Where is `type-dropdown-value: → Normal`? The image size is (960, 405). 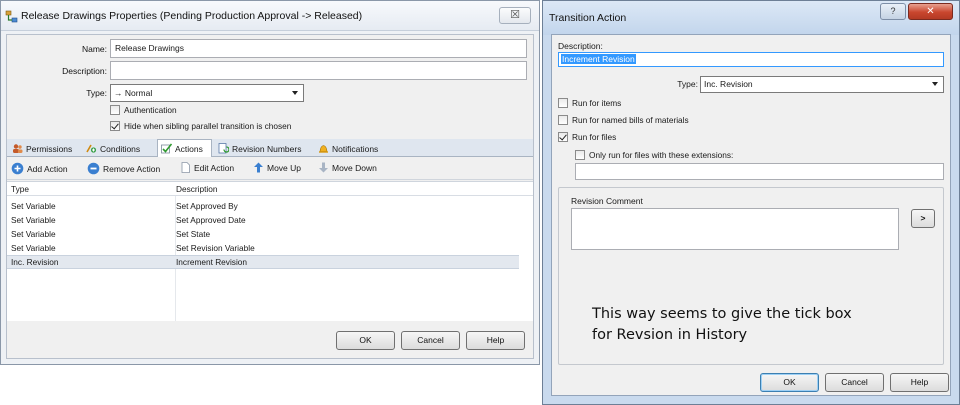 type-dropdown-value: → Normal is located at coordinates (133, 93).